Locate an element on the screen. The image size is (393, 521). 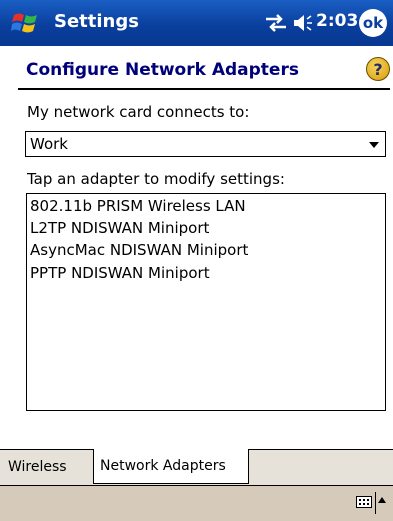
adapter-item-asyncmac: AsyncMac NDISWAN Miniport is located at coordinates (139, 250).